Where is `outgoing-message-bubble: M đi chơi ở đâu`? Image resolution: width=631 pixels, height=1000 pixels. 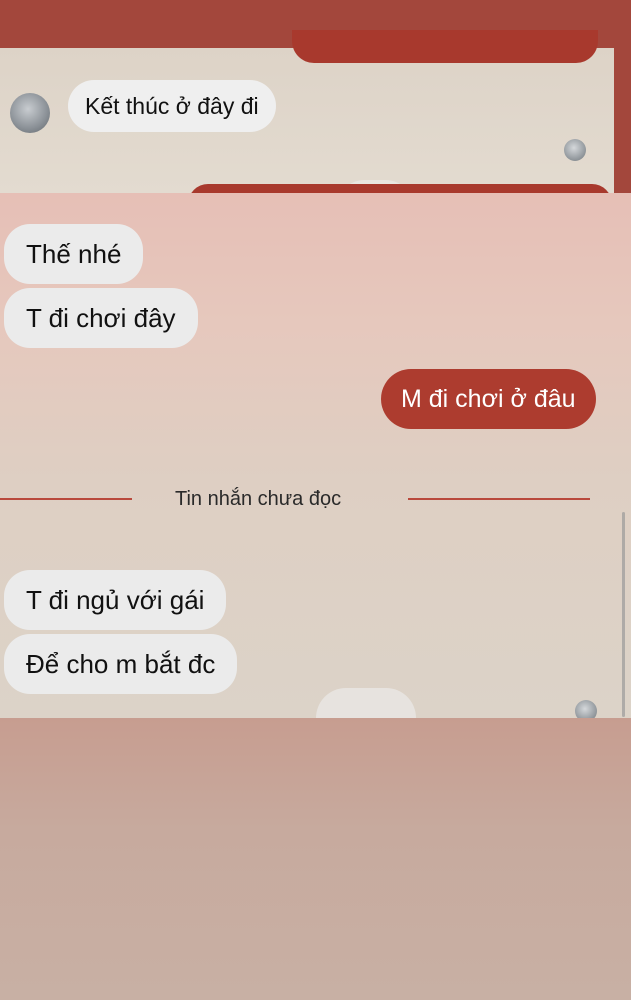 outgoing-message-bubble: M đi chơi ở đâu is located at coordinates (488, 399).